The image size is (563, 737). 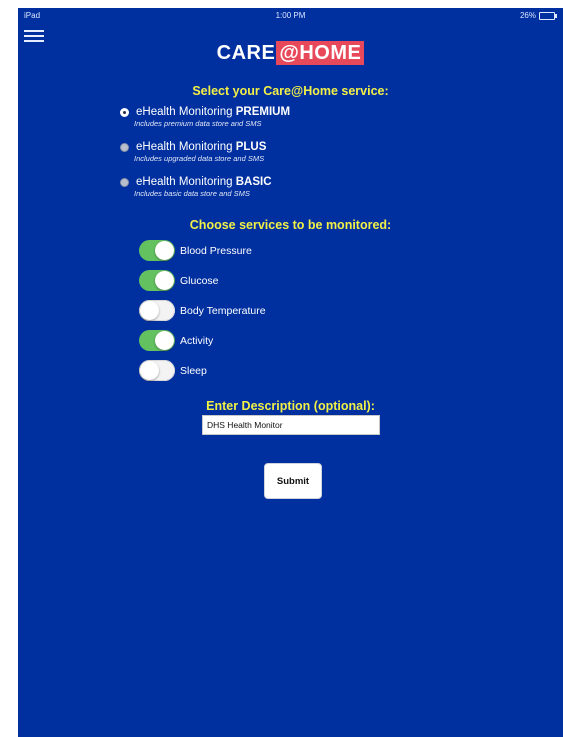 I want to click on radio-subtitle: Includes upgraded data store and SMS, so click(x=199, y=158).